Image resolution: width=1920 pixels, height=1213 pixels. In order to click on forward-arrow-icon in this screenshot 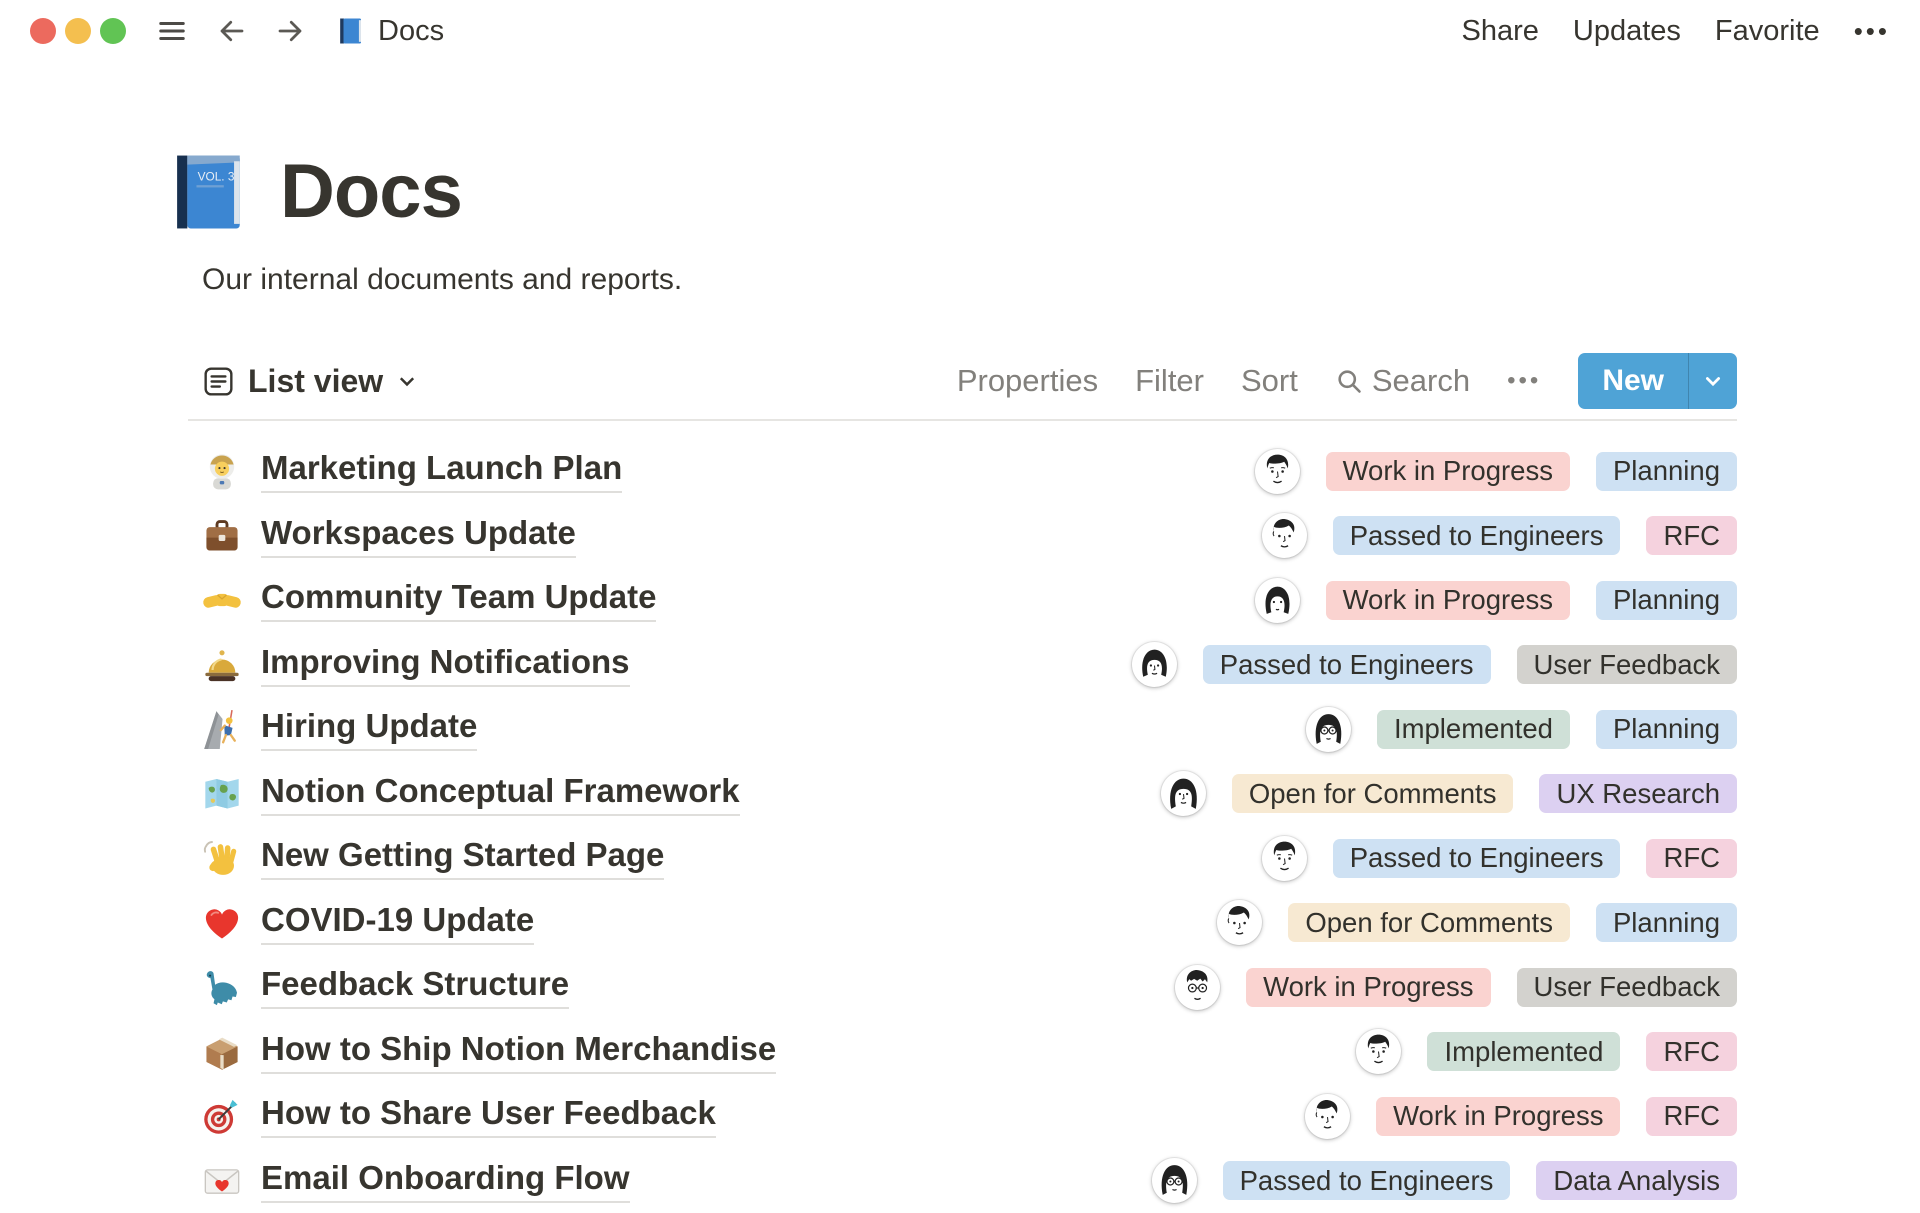, I will do `click(290, 31)`.